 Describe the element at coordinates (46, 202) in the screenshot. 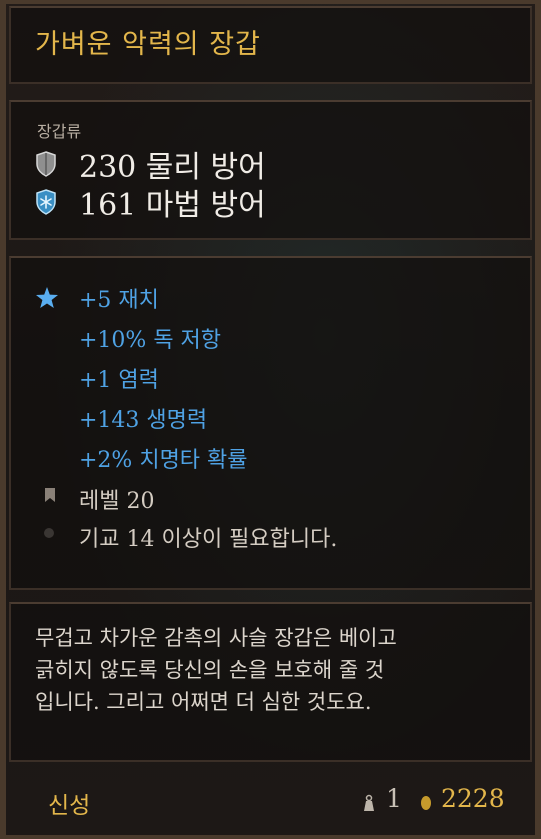

I see `snowflake-shield-icon` at that location.